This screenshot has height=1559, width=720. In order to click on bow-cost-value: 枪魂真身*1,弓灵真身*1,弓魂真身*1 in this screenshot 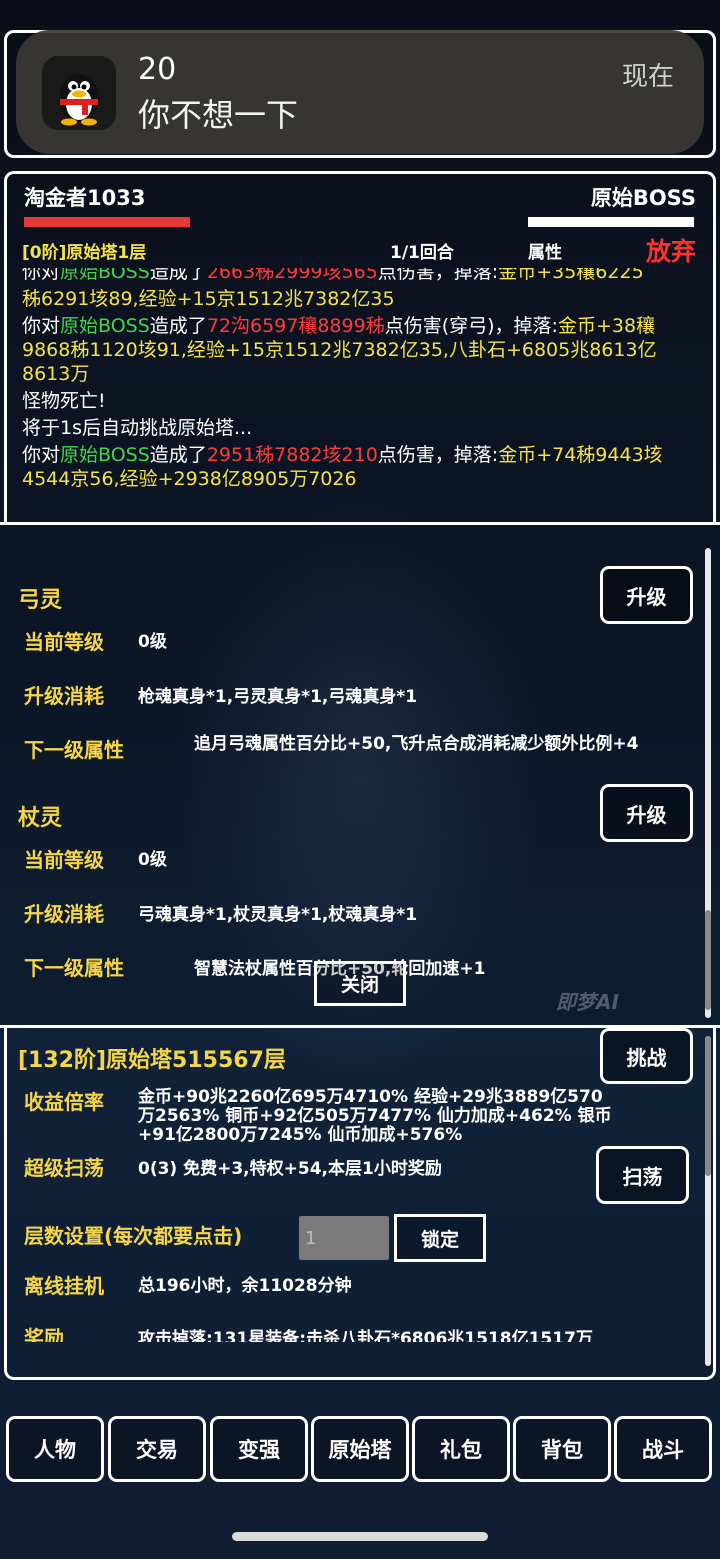, I will do `click(278, 697)`.